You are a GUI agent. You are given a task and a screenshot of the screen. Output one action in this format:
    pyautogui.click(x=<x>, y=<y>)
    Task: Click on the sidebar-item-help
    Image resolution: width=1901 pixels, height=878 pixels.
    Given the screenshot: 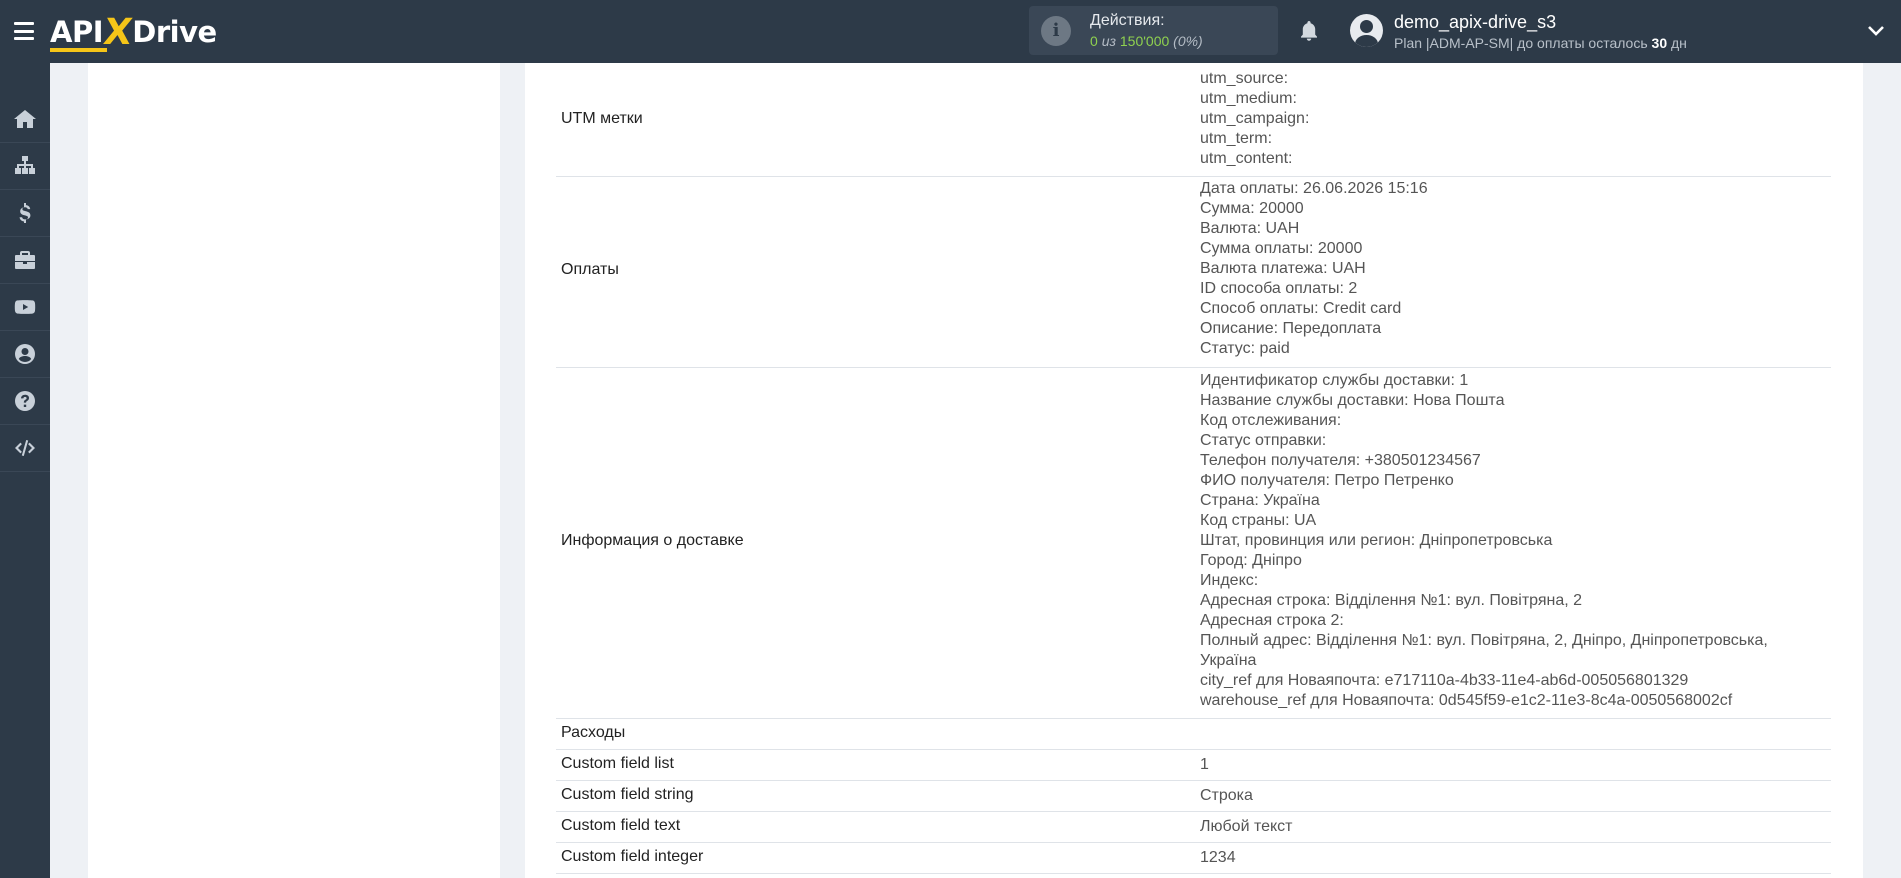 What is the action you would take?
    pyautogui.click(x=25, y=401)
    